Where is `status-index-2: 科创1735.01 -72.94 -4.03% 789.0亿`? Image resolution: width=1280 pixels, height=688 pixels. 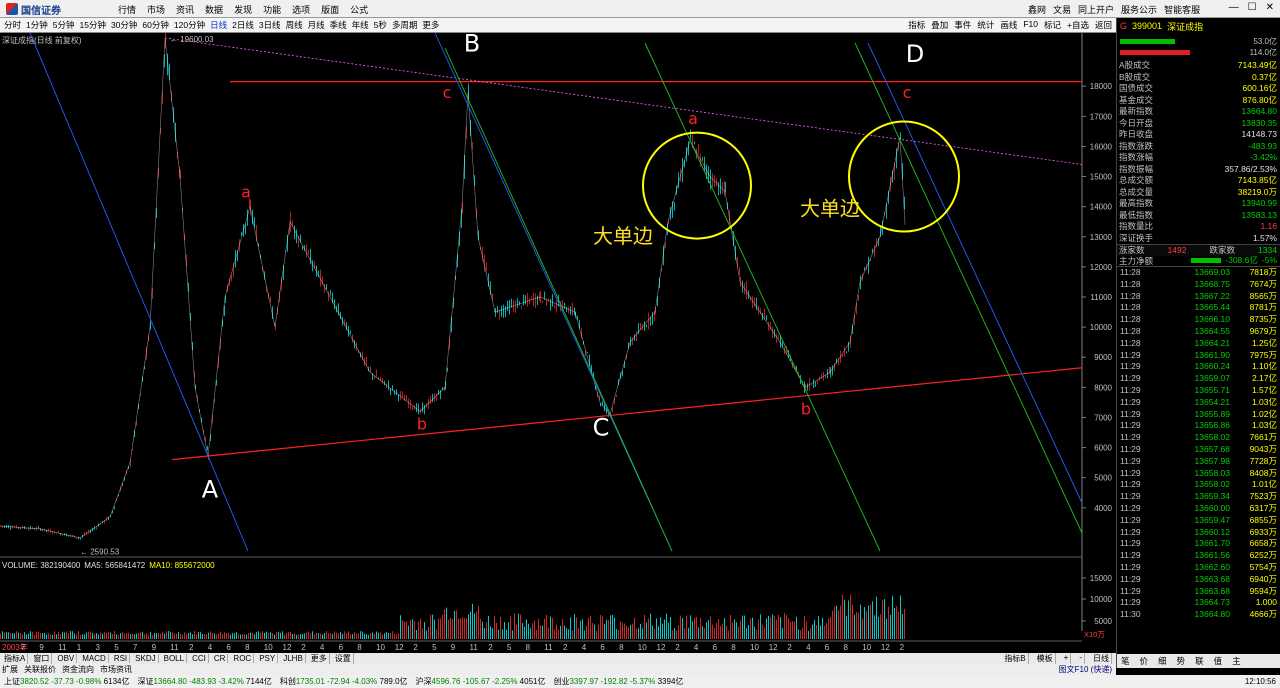
status-index-2: 科创1735.01 -72.94 -4.03% 789.0亿 is located at coordinates (344, 681).